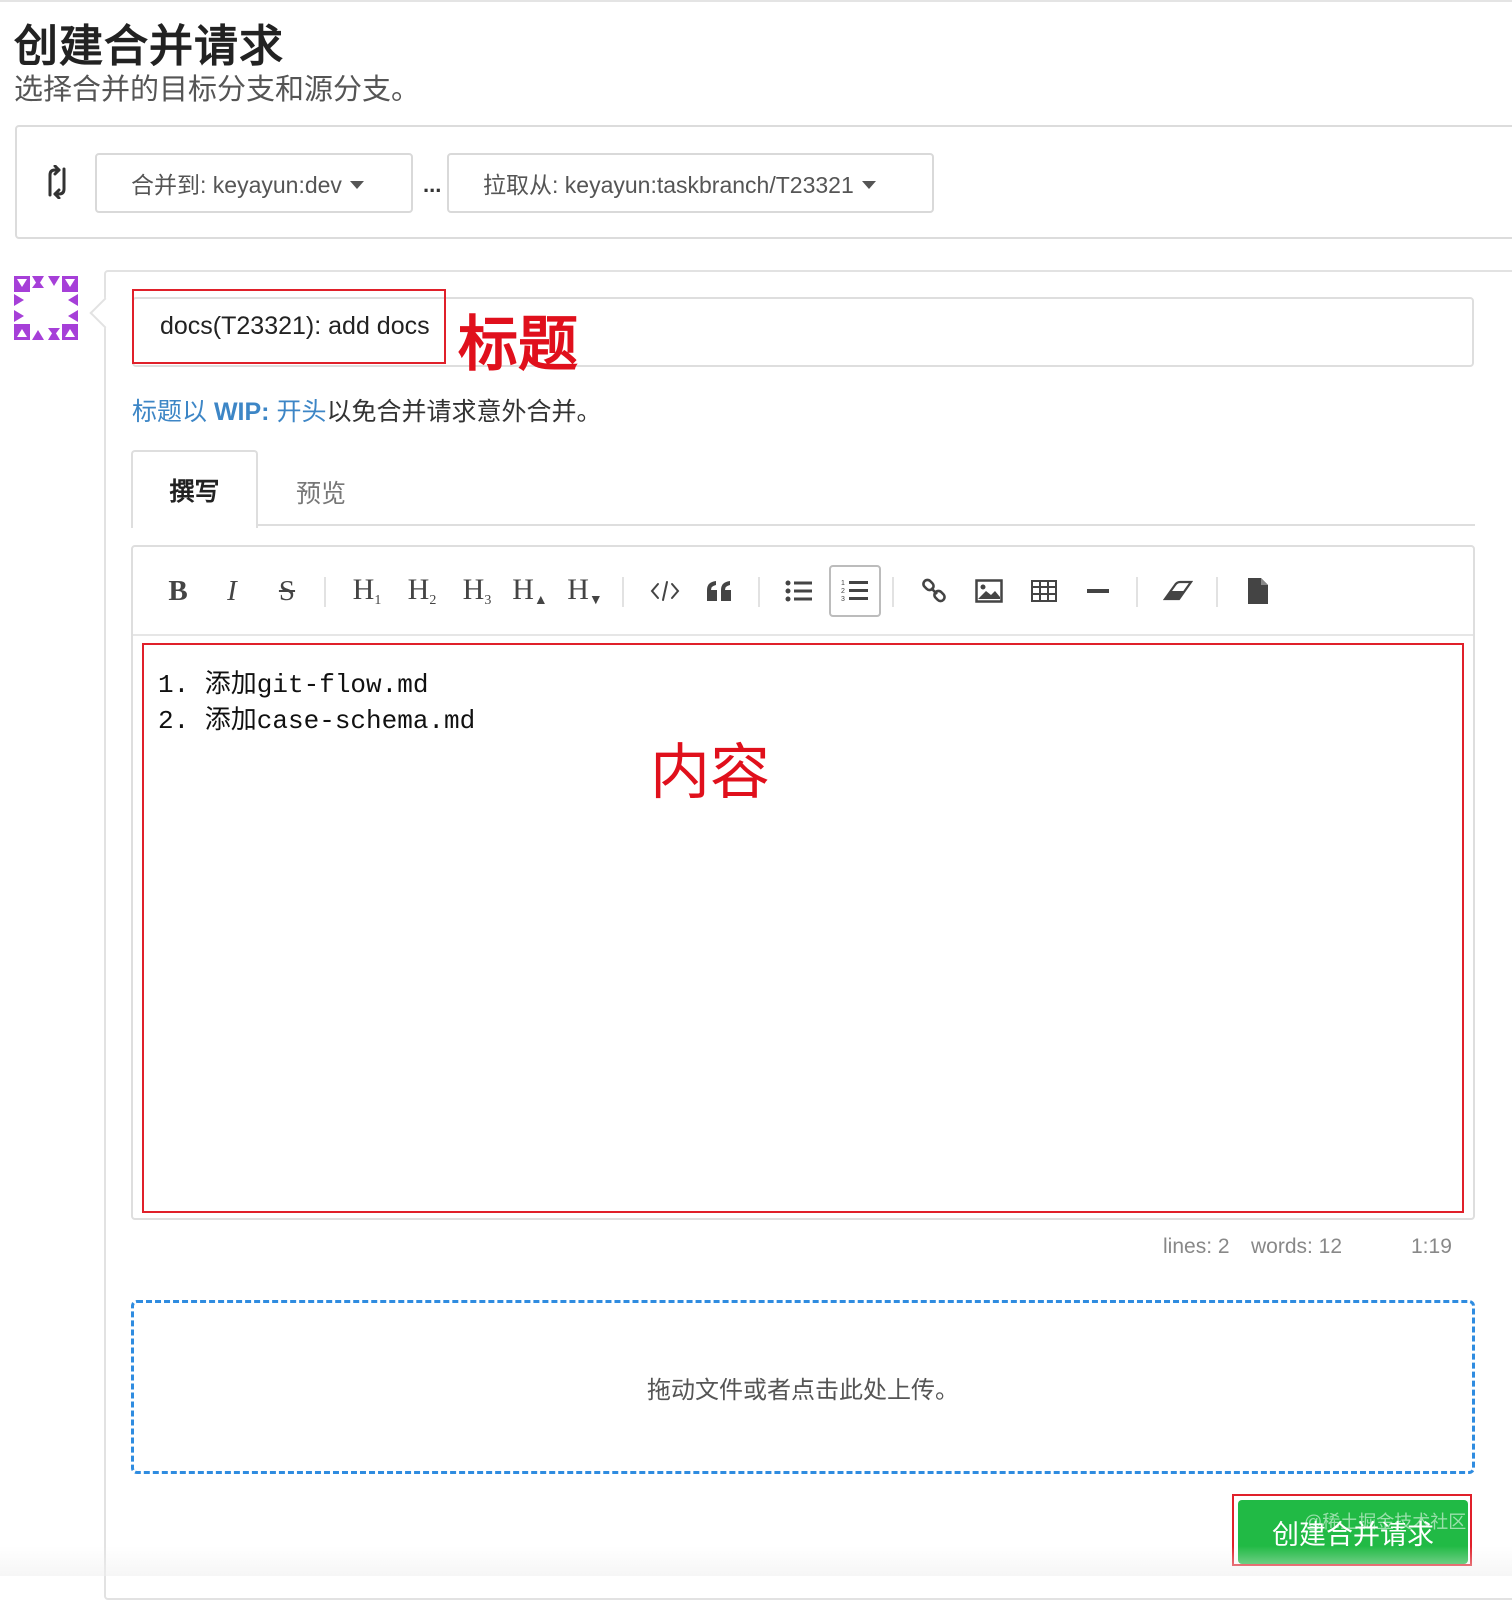 The image size is (1512, 1600). What do you see at coordinates (293, 685) in the screenshot?
I see `editor-line-1: 1. 添加git-flow.md` at bounding box center [293, 685].